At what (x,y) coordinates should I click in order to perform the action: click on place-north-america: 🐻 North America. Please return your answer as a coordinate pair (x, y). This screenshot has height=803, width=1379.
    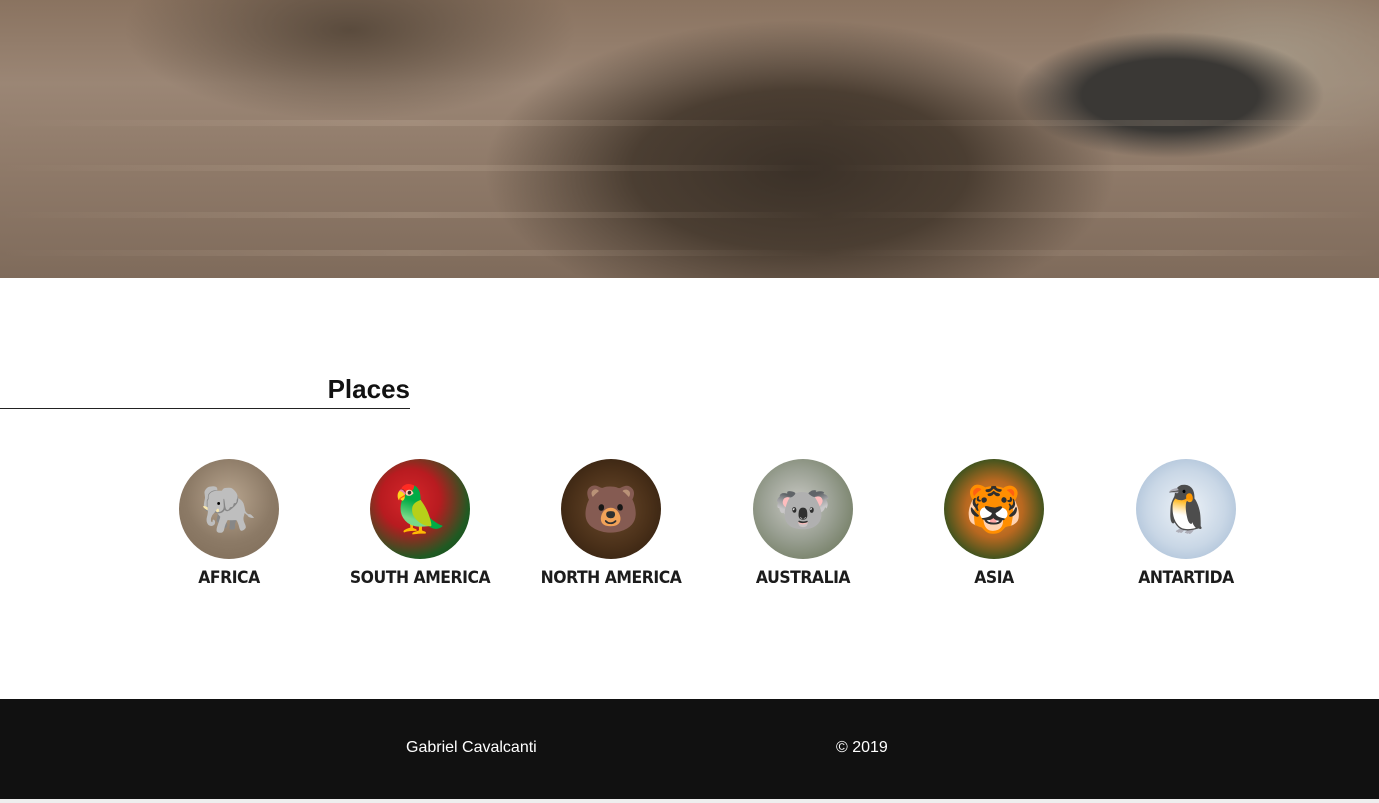
    Looking at the image, I should click on (611, 523).